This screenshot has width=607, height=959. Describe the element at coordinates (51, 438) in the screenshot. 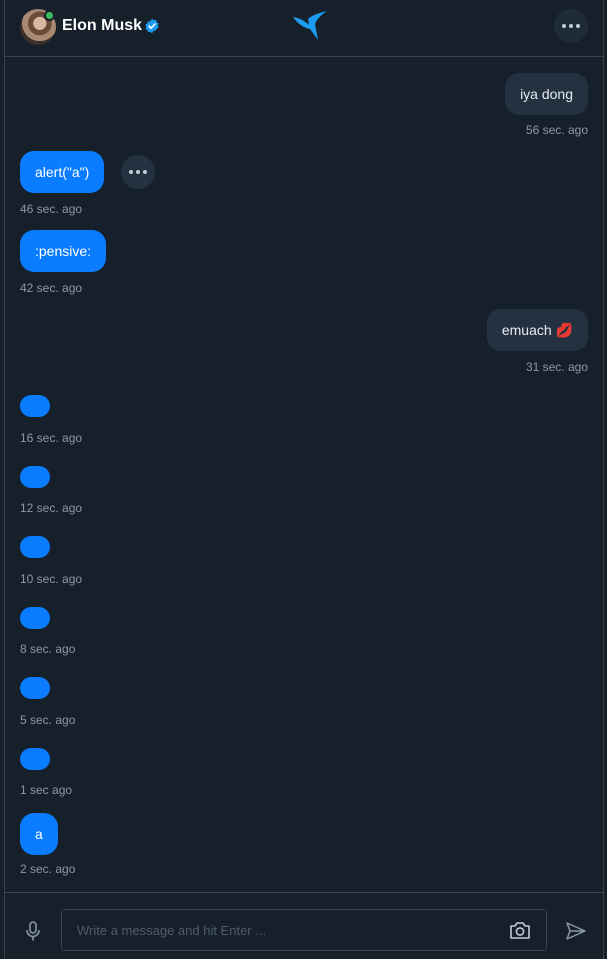

I see `message-timestamp: 16 sec. ago` at that location.